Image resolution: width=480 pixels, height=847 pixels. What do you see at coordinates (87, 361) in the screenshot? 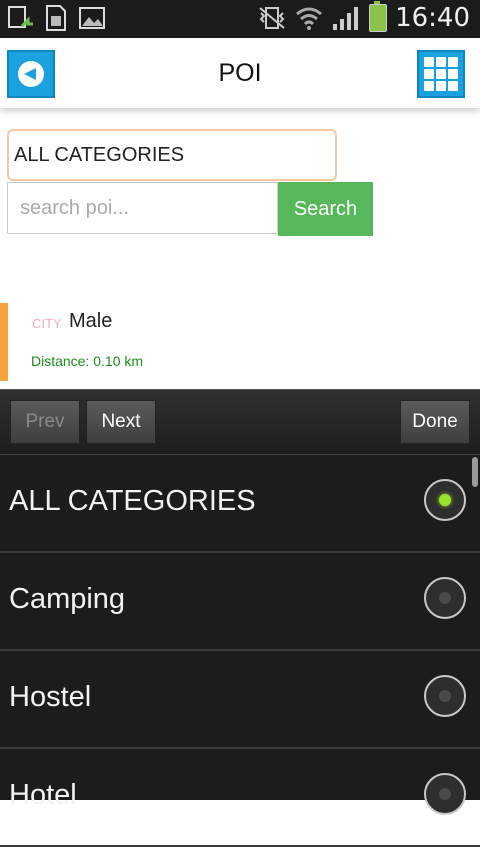
I see `poi-distance: Distance: 0.10 km` at bounding box center [87, 361].